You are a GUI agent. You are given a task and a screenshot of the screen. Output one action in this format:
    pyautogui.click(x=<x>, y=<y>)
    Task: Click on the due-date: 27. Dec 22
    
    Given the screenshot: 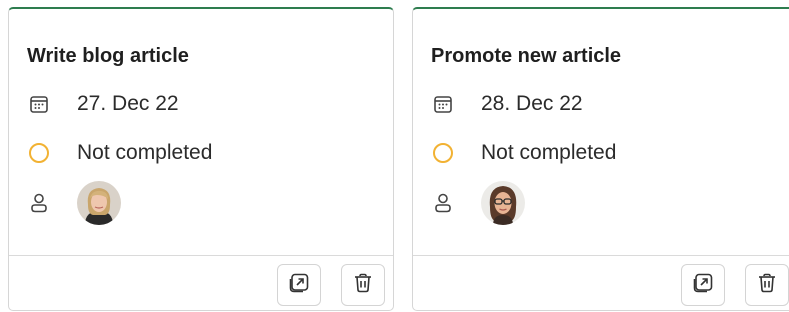 What is the action you would take?
    pyautogui.click(x=128, y=103)
    